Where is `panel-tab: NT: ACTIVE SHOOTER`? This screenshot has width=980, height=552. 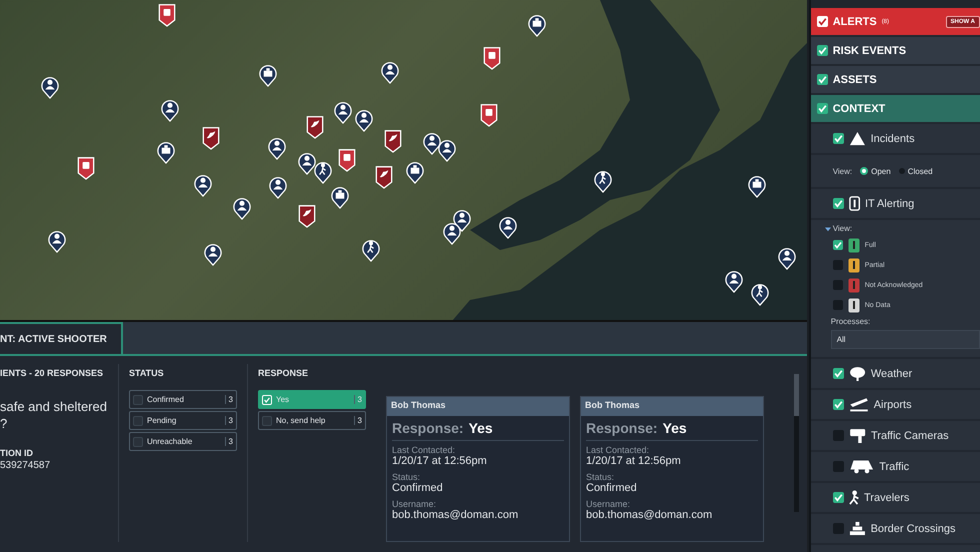 panel-tab: NT: ACTIVE SHOOTER is located at coordinates (61, 338).